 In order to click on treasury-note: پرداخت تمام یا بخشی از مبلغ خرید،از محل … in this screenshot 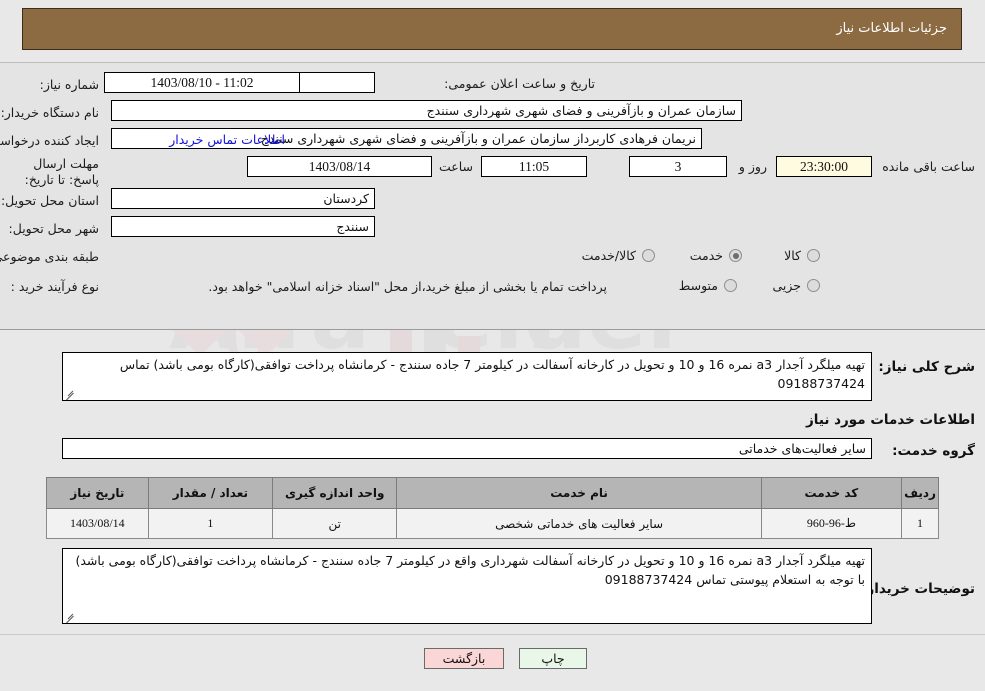, I will do `click(407, 286)`.